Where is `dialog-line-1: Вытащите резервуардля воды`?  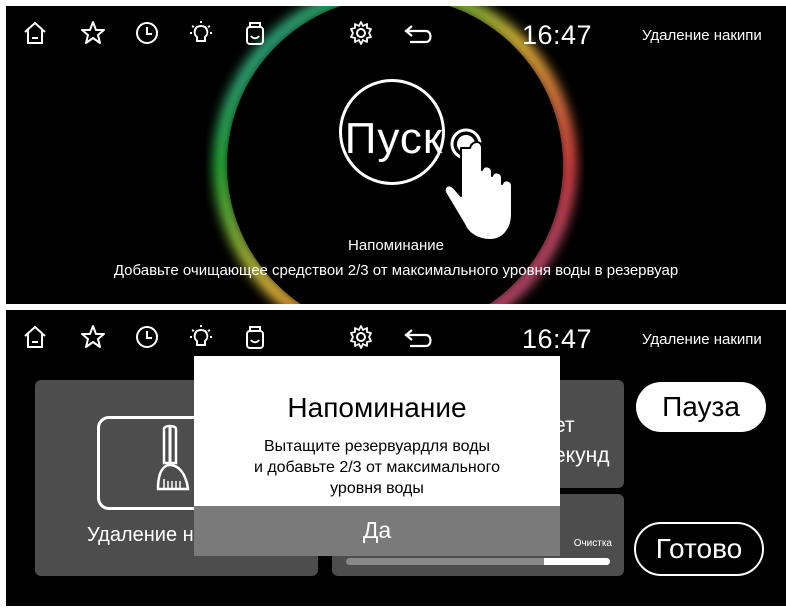
dialog-line-1: Вытащите резервуардля воды is located at coordinates (377, 446).